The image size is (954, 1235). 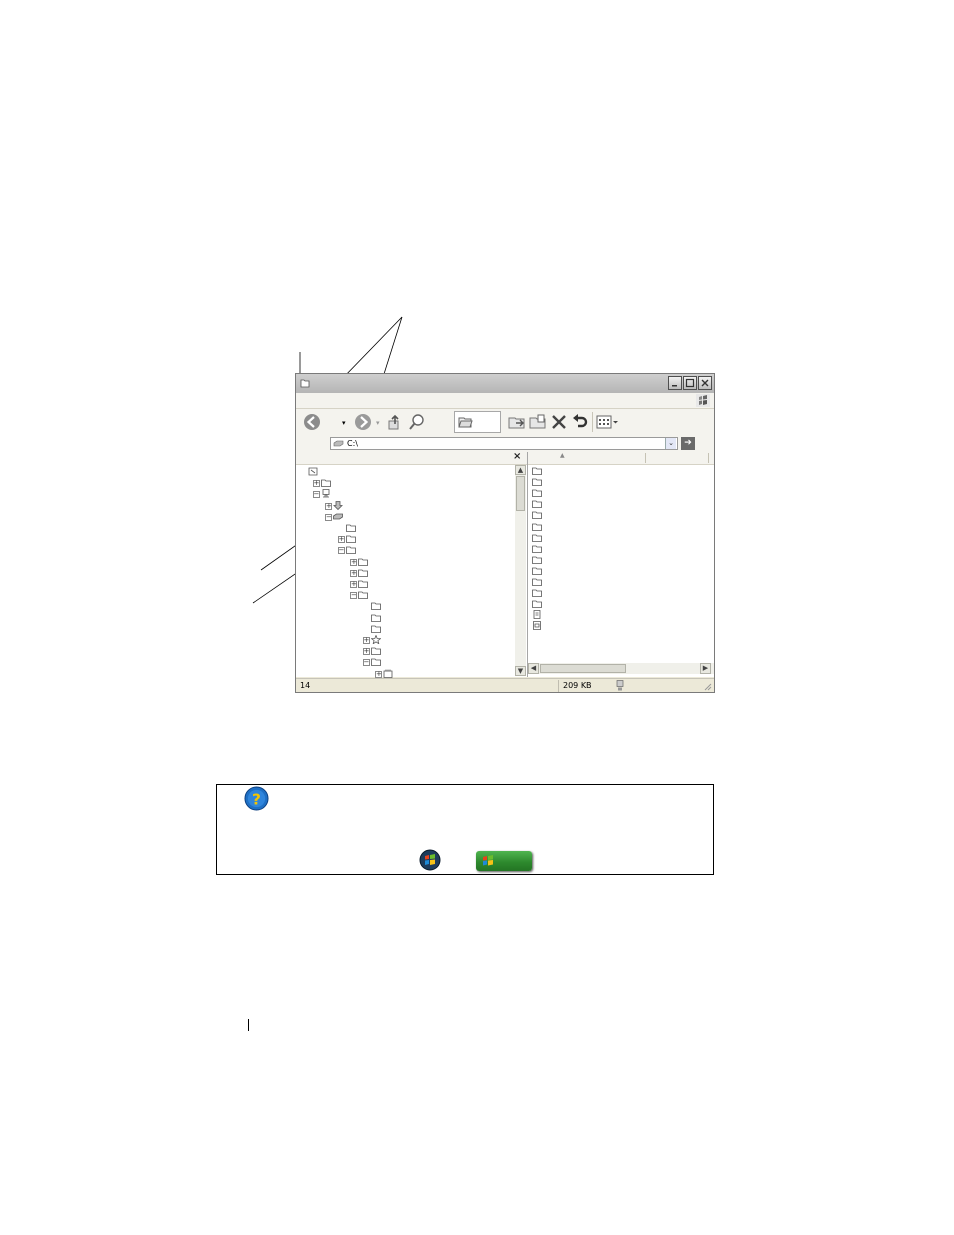 I want to click on file-list-horizontal-scrollbar: ◀ ▶, so click(x=621, y=668).